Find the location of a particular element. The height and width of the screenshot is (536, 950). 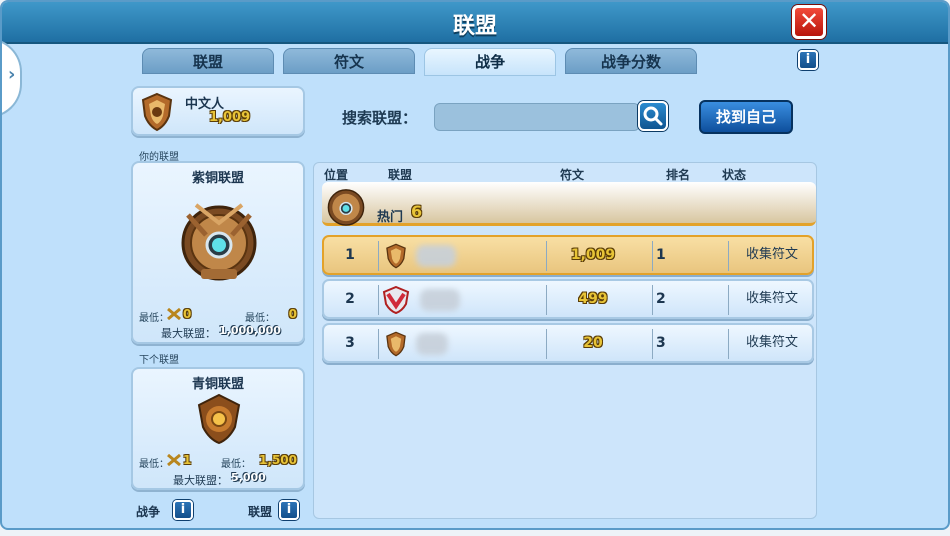

info-button: i is located at coordinates (808, 60).